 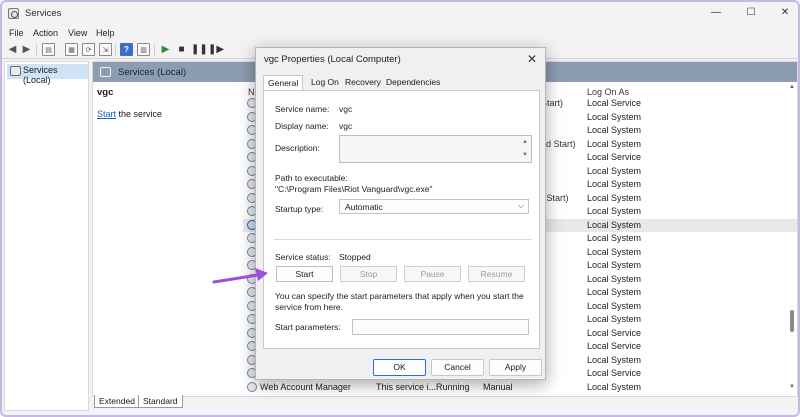 I want to click on description-field: ▲ ▼, so click(x=435, y=149).